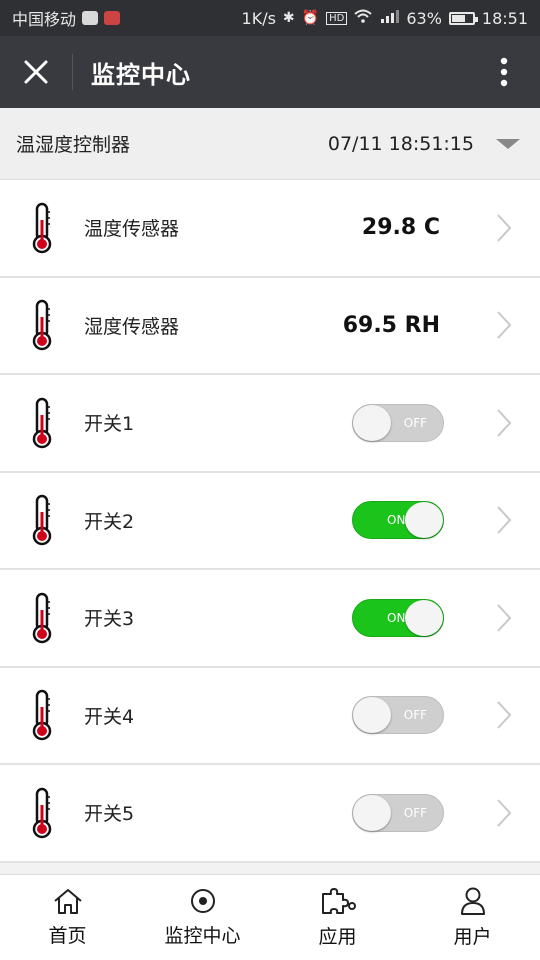 Image resolution: width=540 pixels, height=960 pixels. What do you see at coordinates (270, 619) in the screenshot?
I see `list-item-switch-3: 开关3 ON` at bounding box center [270, 619].